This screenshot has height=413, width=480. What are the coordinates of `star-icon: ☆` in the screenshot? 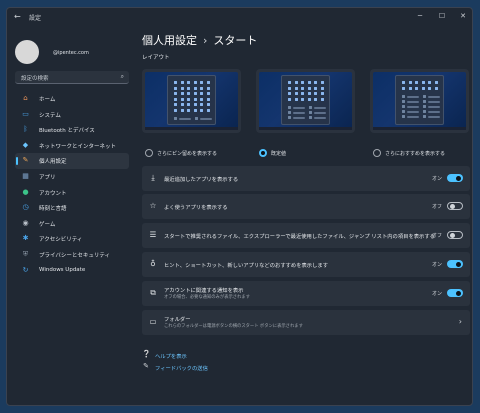 It's located at (153, 205).